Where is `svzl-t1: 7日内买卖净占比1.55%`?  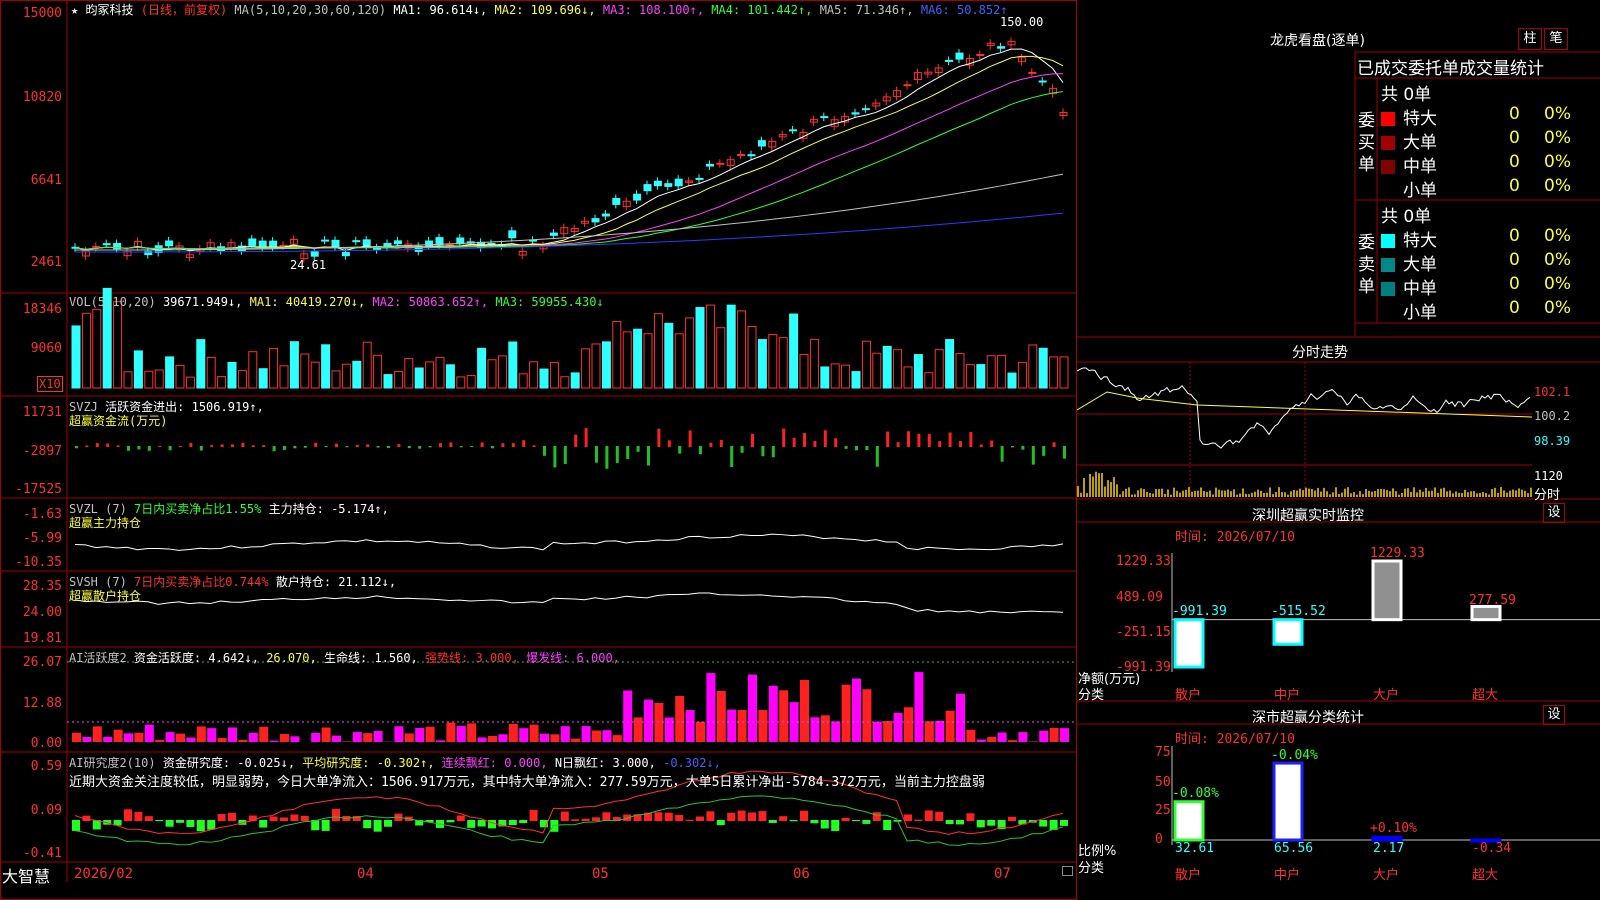 svzl-t1: 7日内买卖净占比1.55% is located at coordinates (198, 509).